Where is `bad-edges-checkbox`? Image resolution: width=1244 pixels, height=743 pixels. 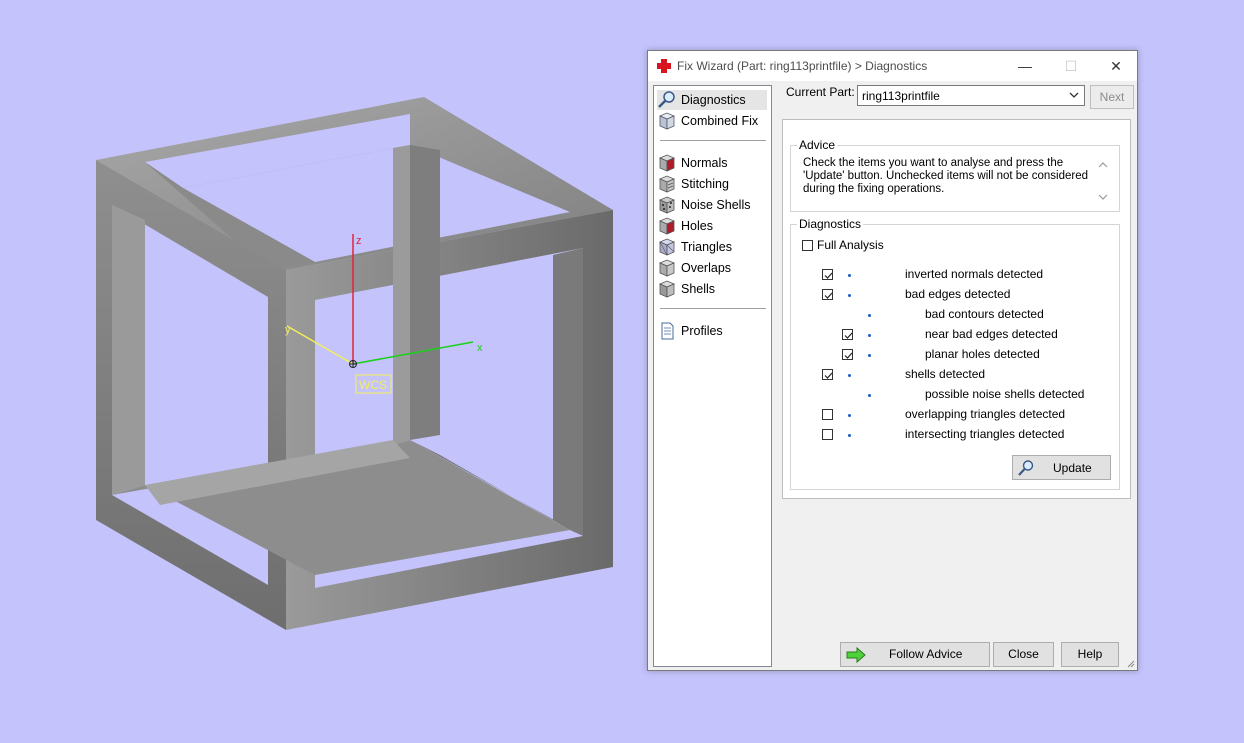 bad-edges-checkbox is located at coordinates (827, 294).